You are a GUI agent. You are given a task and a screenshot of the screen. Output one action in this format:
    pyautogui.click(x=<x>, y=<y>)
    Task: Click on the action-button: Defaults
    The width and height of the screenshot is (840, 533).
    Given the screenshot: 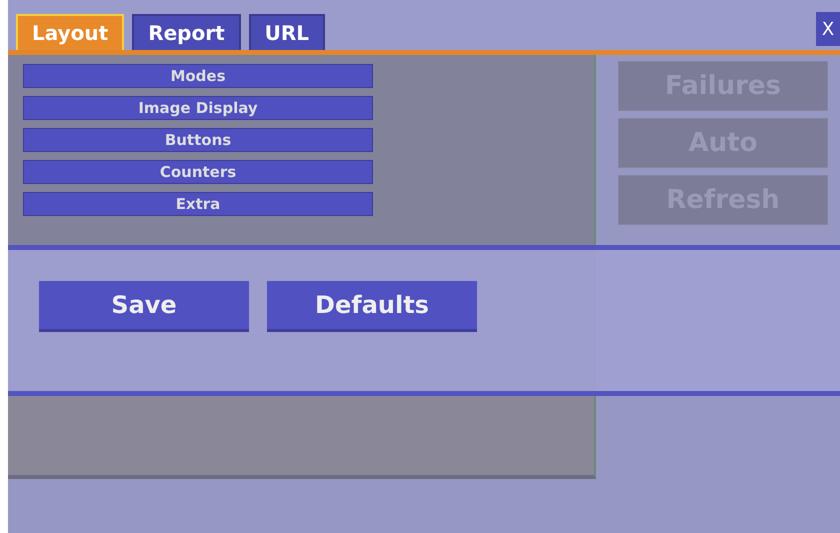 What is the action you would take?
    pyautogui.click(x=372, y=306)
    